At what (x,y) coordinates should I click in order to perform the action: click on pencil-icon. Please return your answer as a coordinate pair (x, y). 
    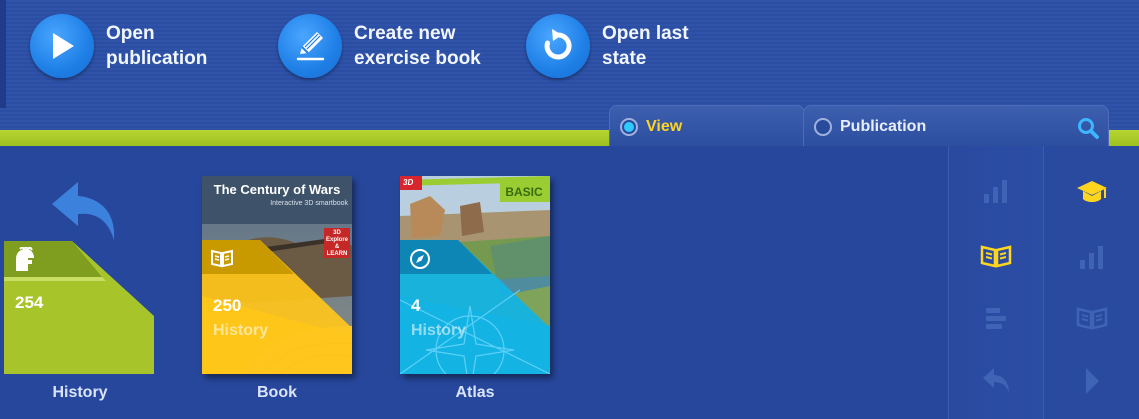
    Looking at the image, I should click on (310, 46).